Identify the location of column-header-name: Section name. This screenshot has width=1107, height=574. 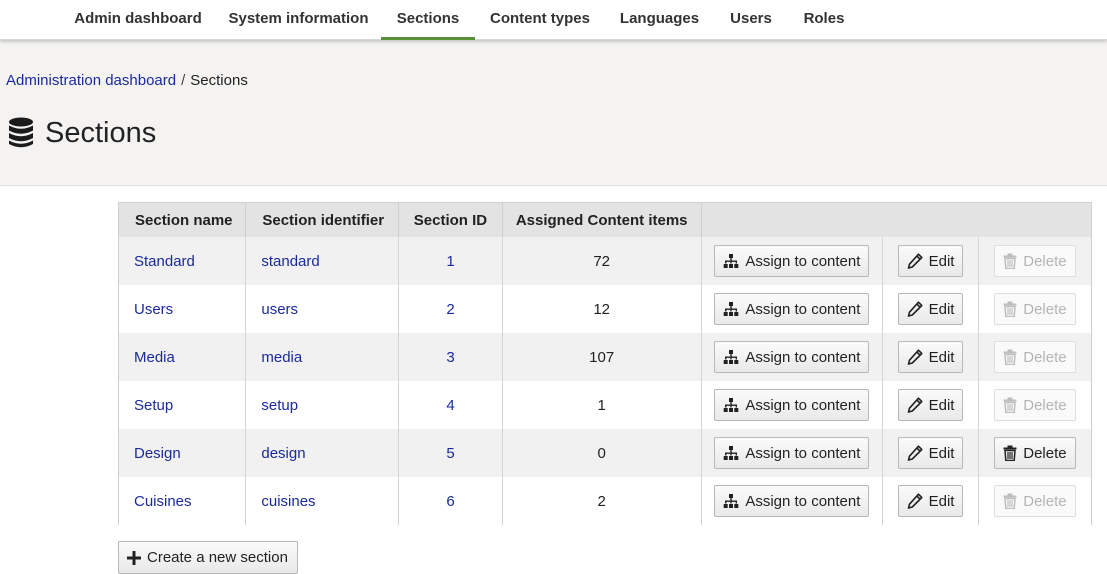
(183, 220).